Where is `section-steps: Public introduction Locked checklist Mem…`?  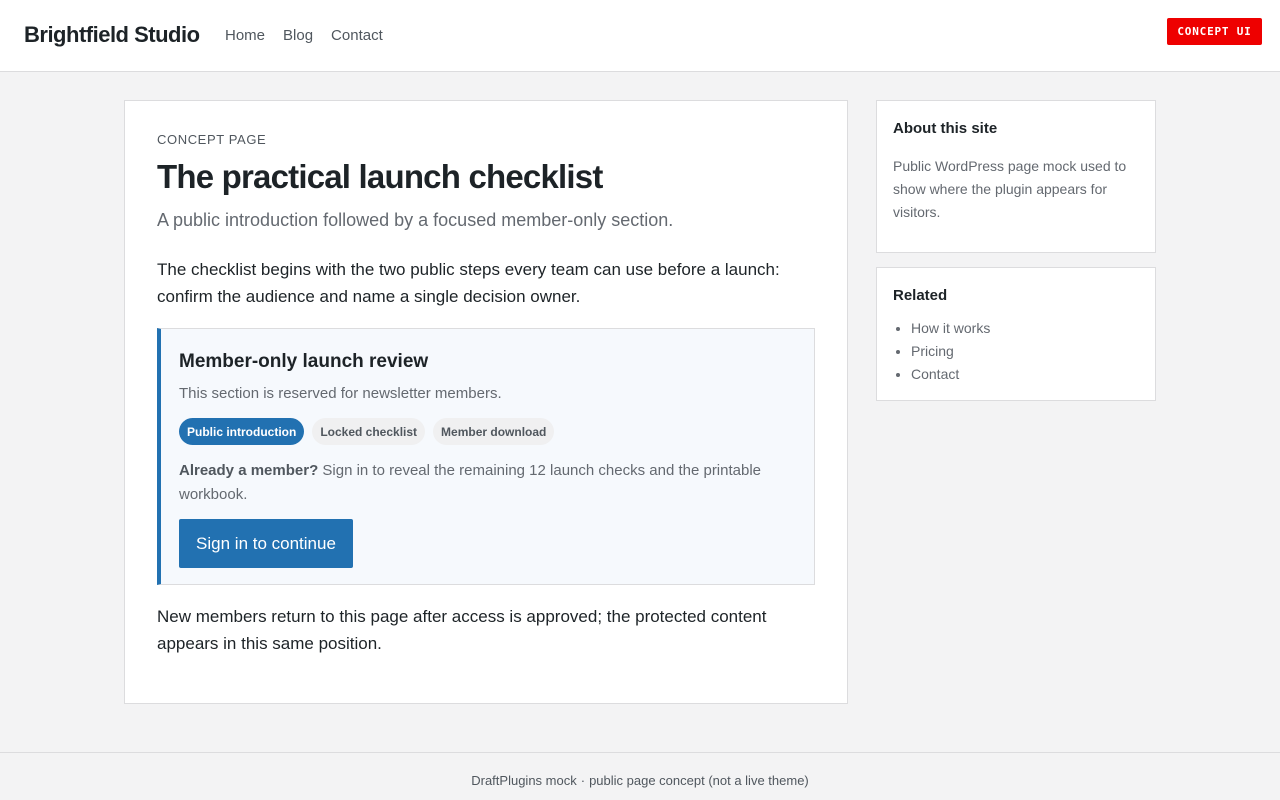 section-steps: Public introduction Locked checklist Mem… is located at coordinates (367, 431).